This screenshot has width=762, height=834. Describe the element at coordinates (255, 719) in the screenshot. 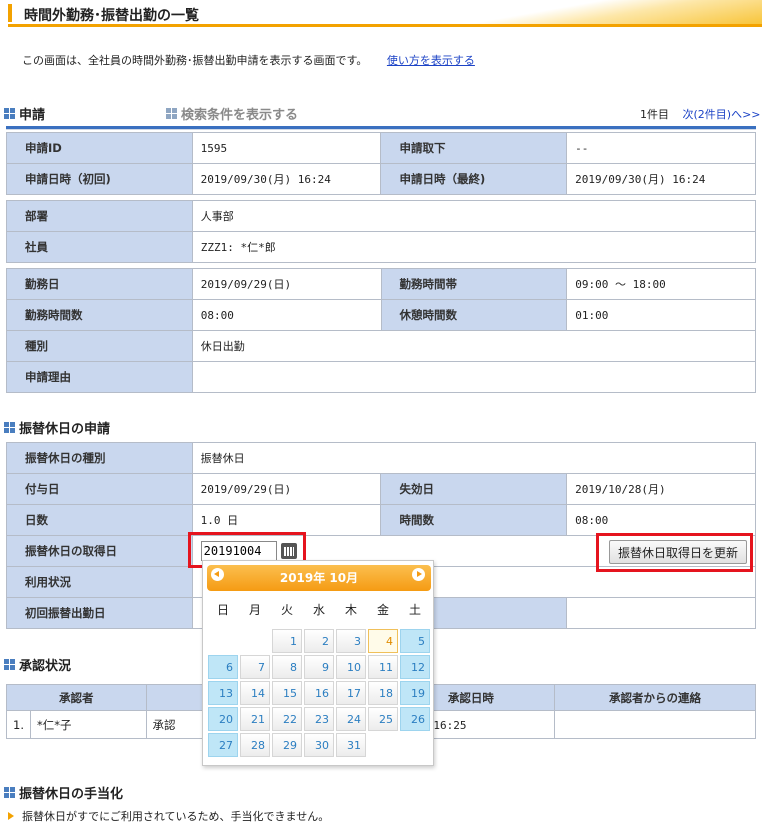

I see `calendar-day: 21` at that location.